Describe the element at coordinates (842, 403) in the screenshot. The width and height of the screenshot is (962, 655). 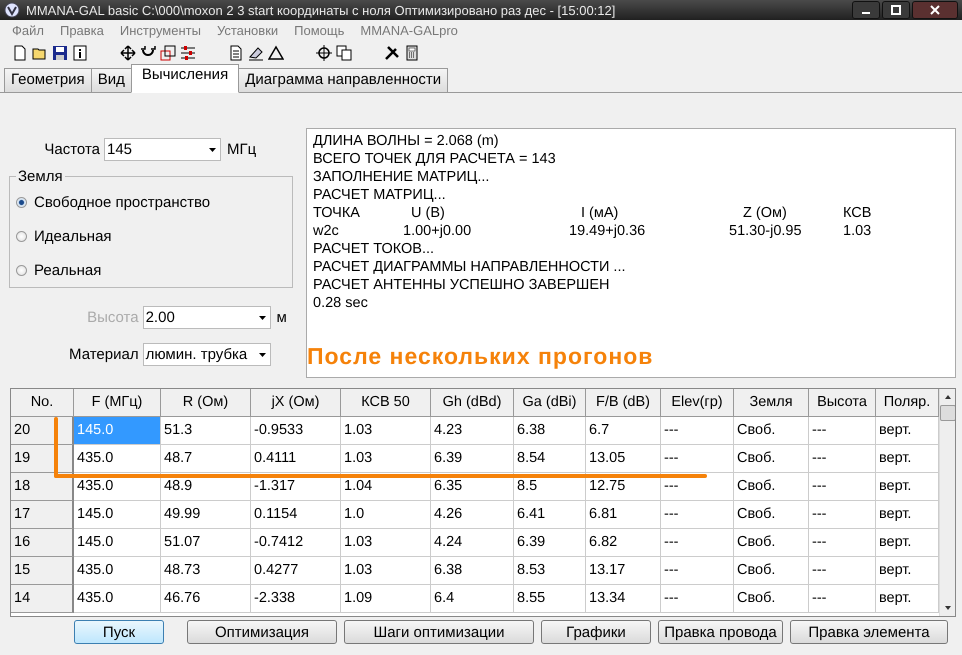
I see `column-header: Высота` at that location.